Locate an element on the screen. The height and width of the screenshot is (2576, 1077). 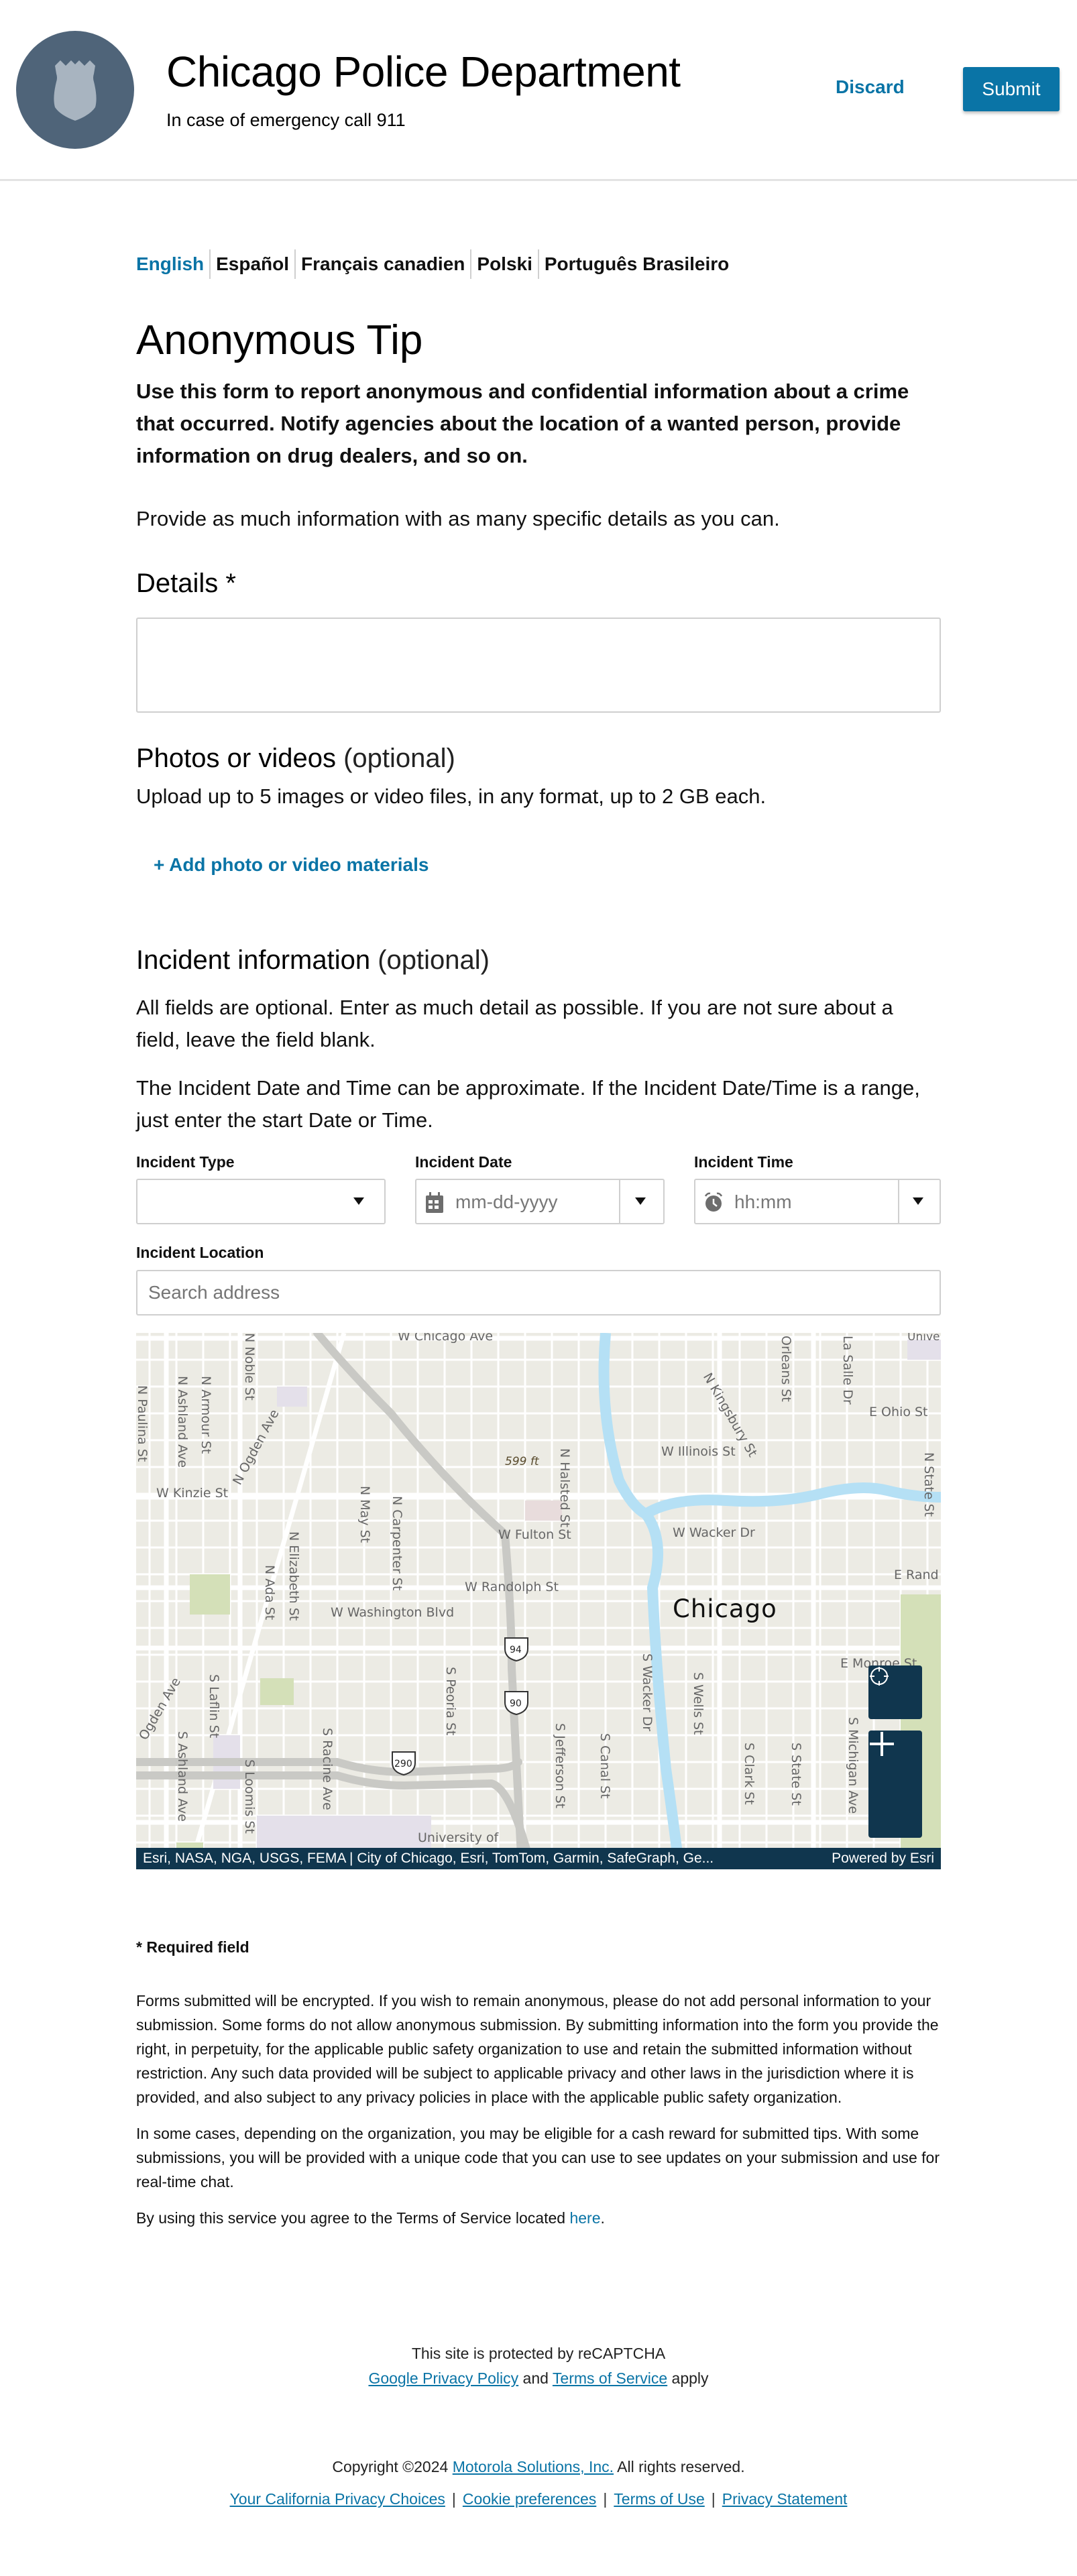
language-francais-canadien: Français canadien is located at coordinates (383, 264).